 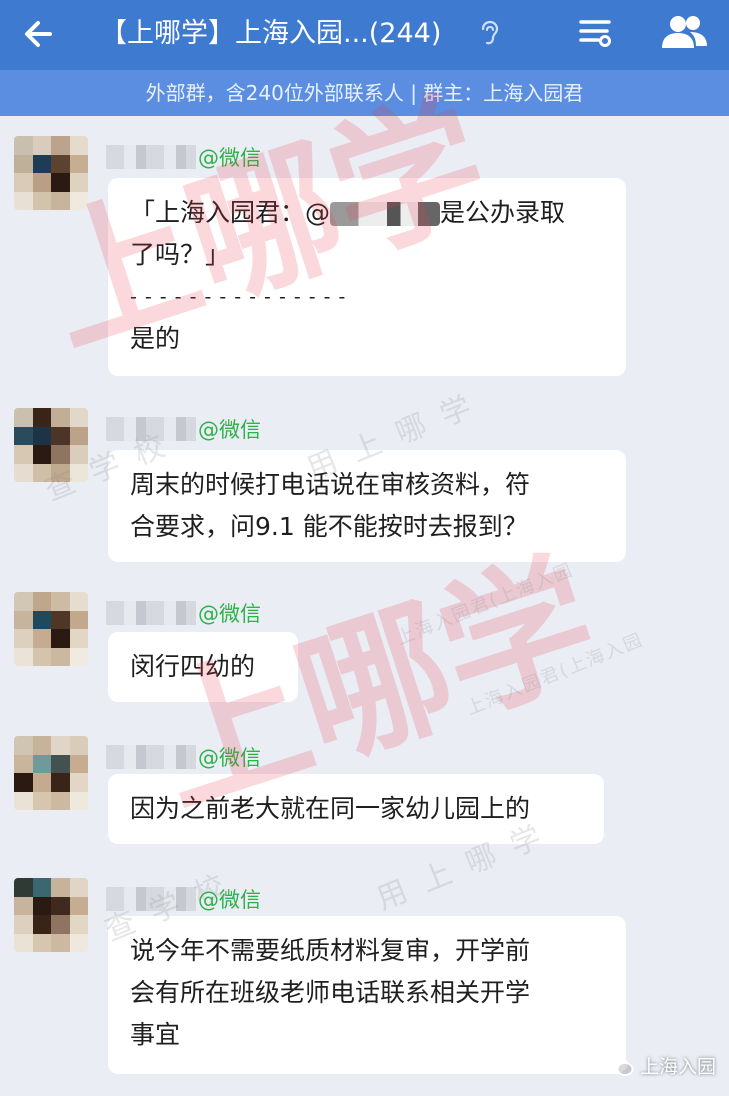 I want to click on message-text: 周末的时候打电话说在审核资料，符, so click(x=330, y=484).